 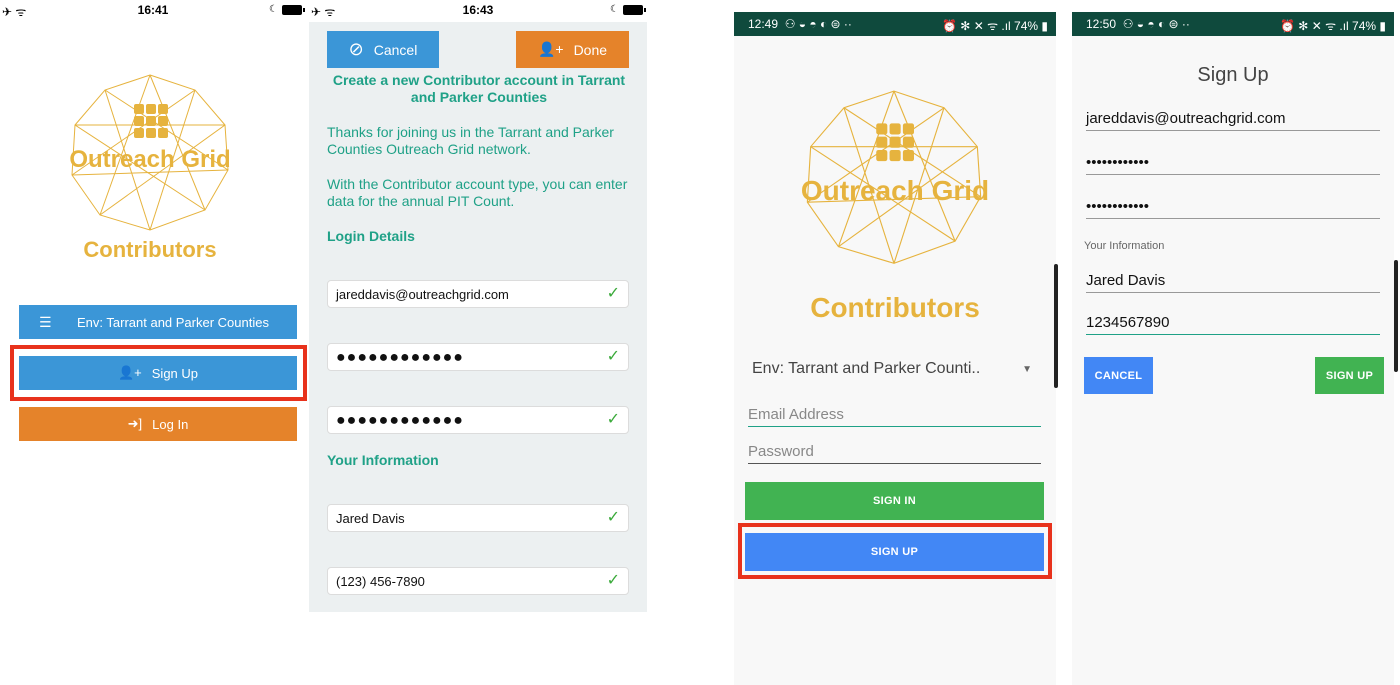 I want to click on email-field: jareddavis@outreachgrid.com ✓, so click(x=478, y=294).